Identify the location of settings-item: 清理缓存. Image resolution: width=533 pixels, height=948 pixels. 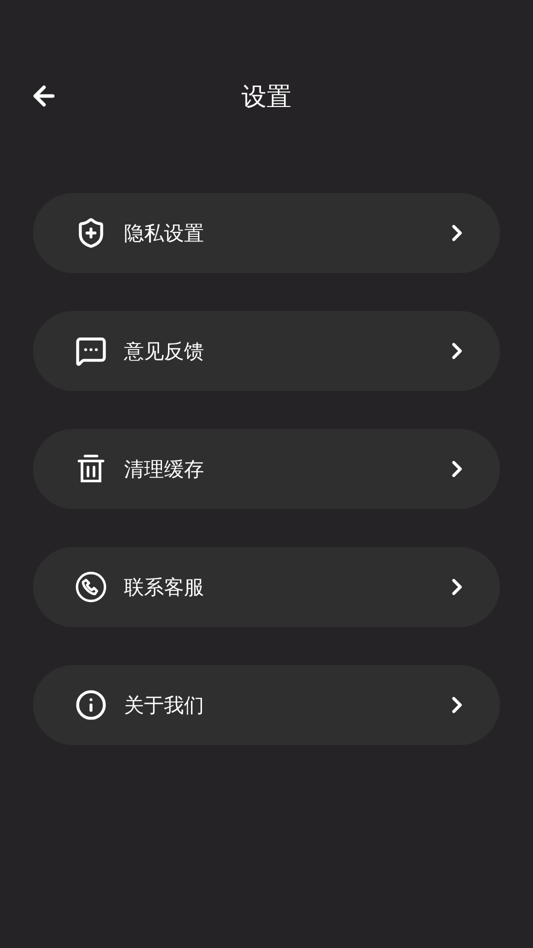
(266, 469).